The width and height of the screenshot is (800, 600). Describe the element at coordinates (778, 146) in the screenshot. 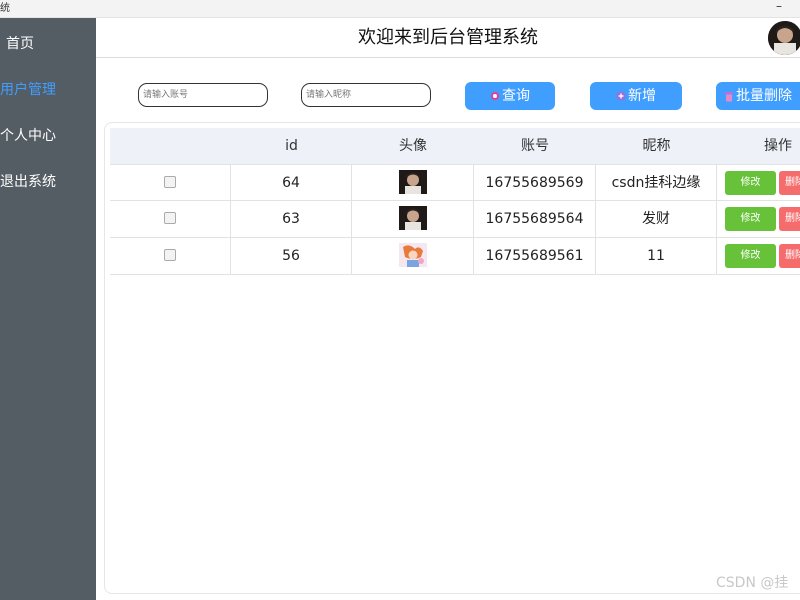

I see `column-header-actions: 操作` at that location.